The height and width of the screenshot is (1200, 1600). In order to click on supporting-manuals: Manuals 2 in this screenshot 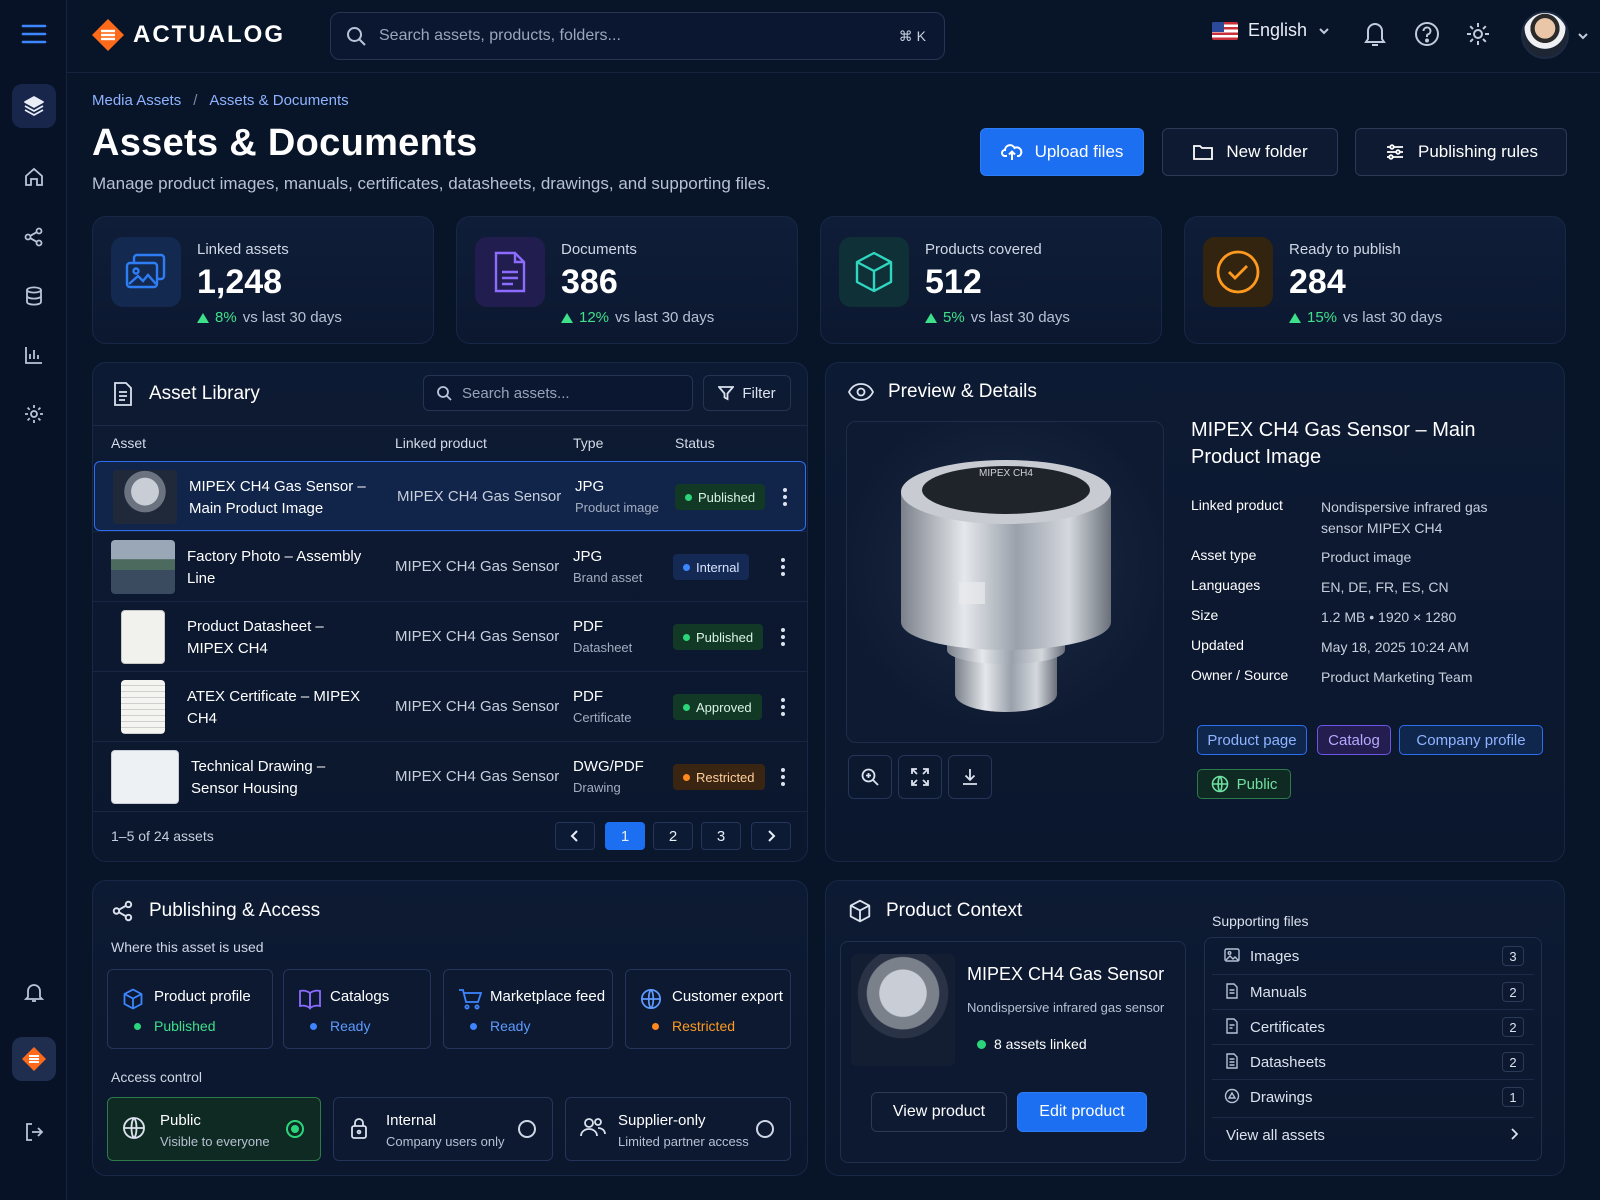, I will do `click(1373, 991)`.